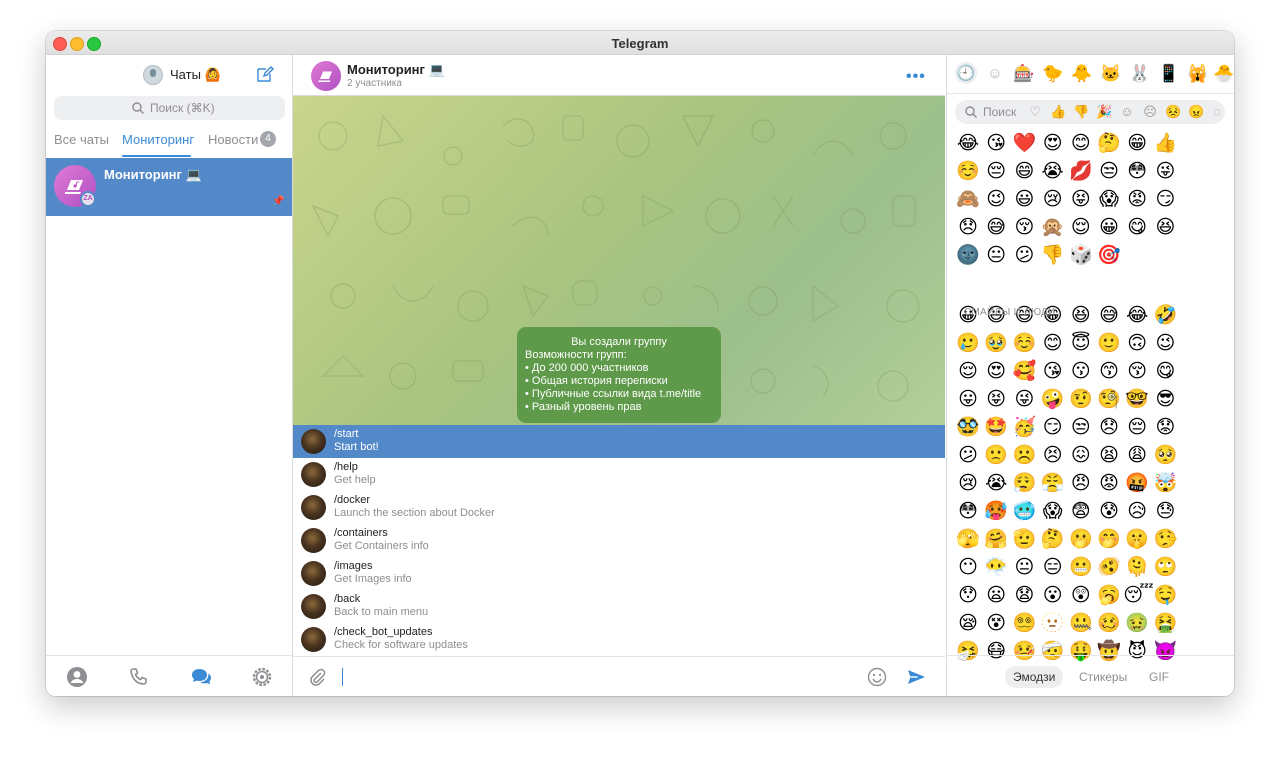  I want to click on emoji-cell: 😞, so click(1109, 427).